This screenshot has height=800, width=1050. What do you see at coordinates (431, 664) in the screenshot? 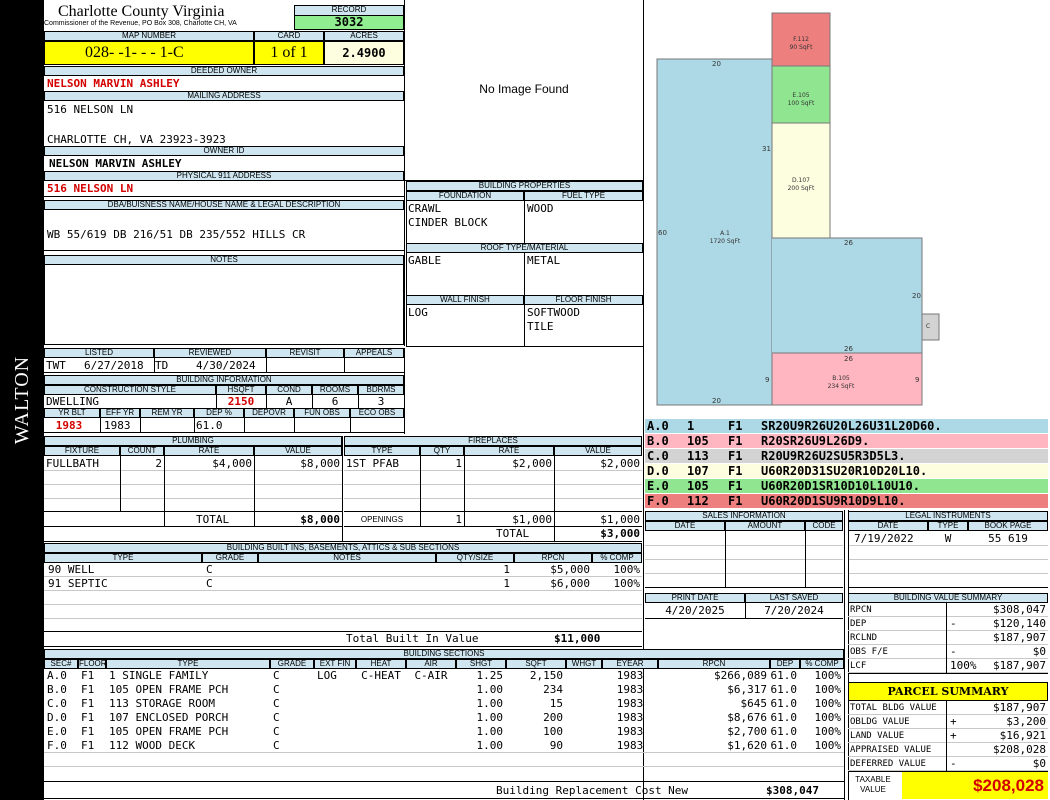
I see `sections-h-6: AIR` at bounding box center [431, 664].